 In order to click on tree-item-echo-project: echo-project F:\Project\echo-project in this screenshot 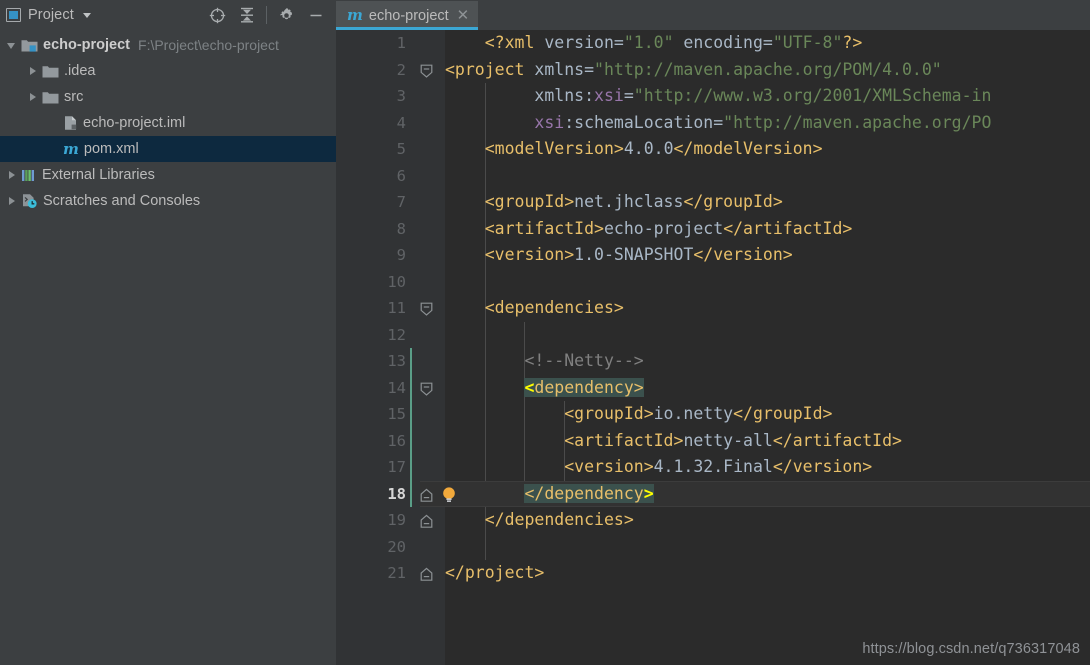, I will do `click(168, 45)`.